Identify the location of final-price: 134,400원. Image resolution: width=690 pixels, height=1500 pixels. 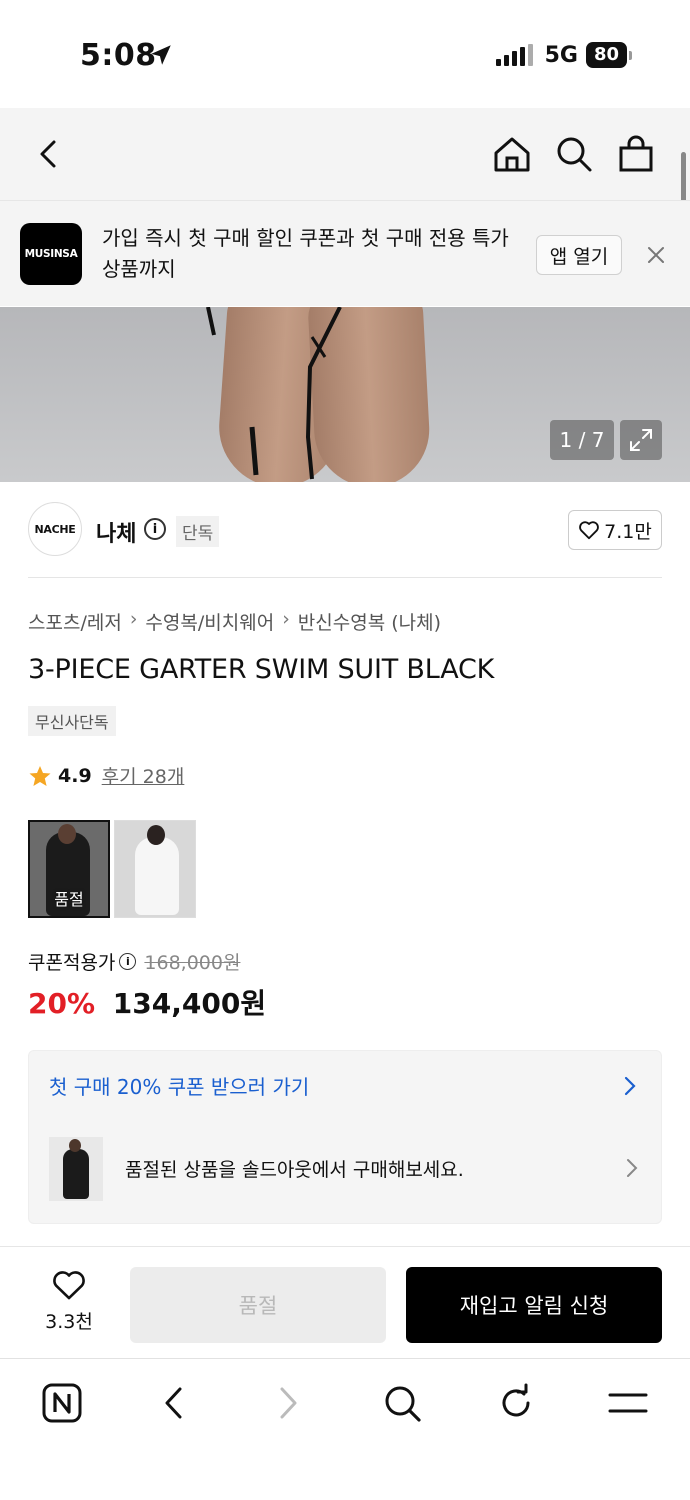
(189, 1003).